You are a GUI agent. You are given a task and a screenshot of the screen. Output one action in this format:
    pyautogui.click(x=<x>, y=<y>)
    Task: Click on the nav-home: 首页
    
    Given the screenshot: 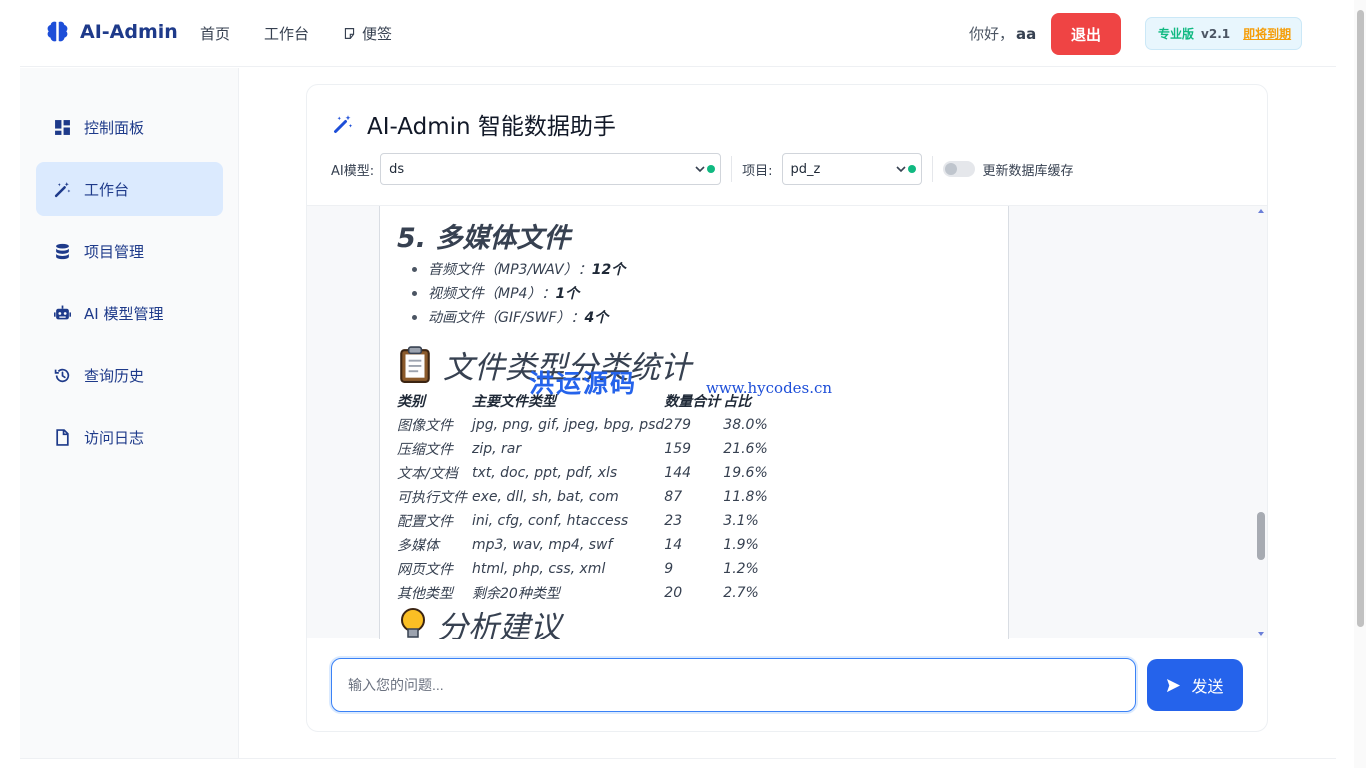 What is the action you would take?
    pyautogui.click(x=215, y=33)
    